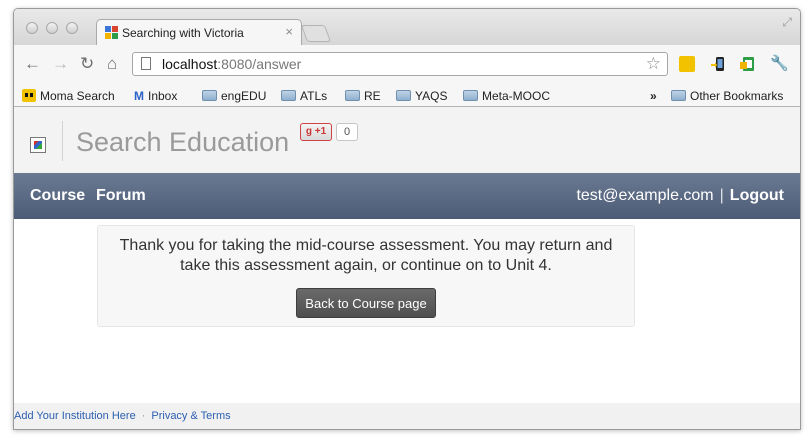  Describe the element at coordinates (316, 33) in the screenshot. I see `new-tab-button` at that location.